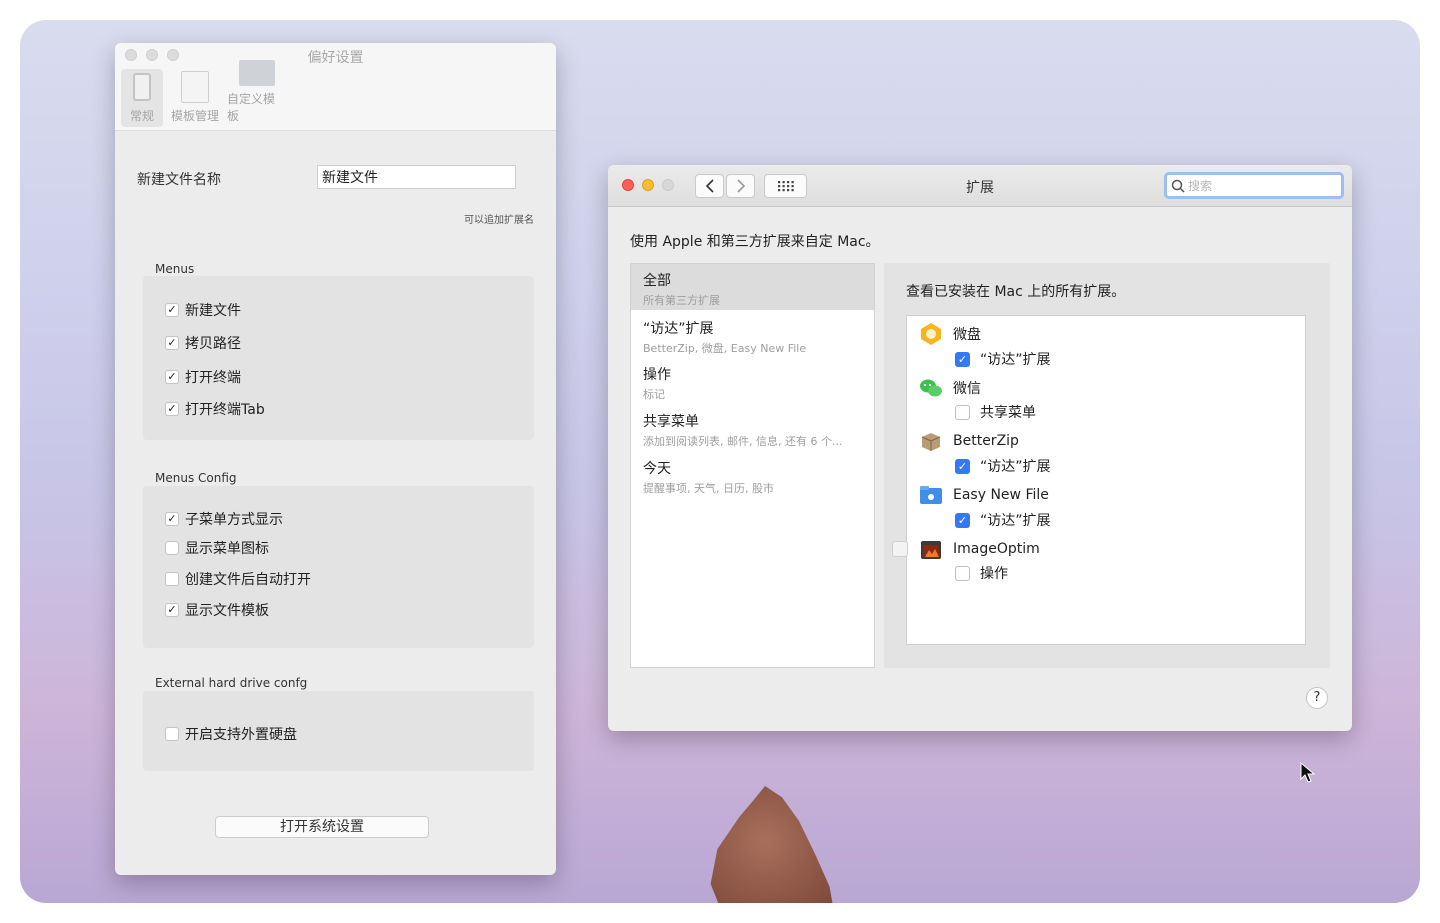 This screenshot has height=923, width=1440. Describe the element at coordinates (241, 735) in the screenshot. I see `checkbox-label: 开启支持外置硬盘` at that location.